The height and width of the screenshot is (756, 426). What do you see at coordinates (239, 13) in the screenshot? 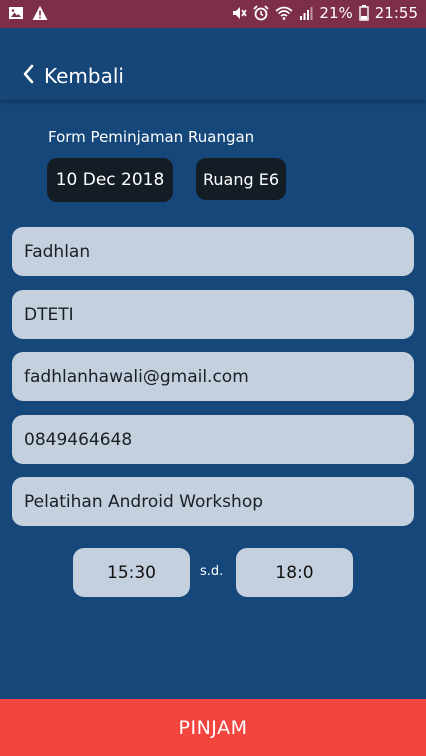
I see `mute-icon` at bounding box center [239, 13].